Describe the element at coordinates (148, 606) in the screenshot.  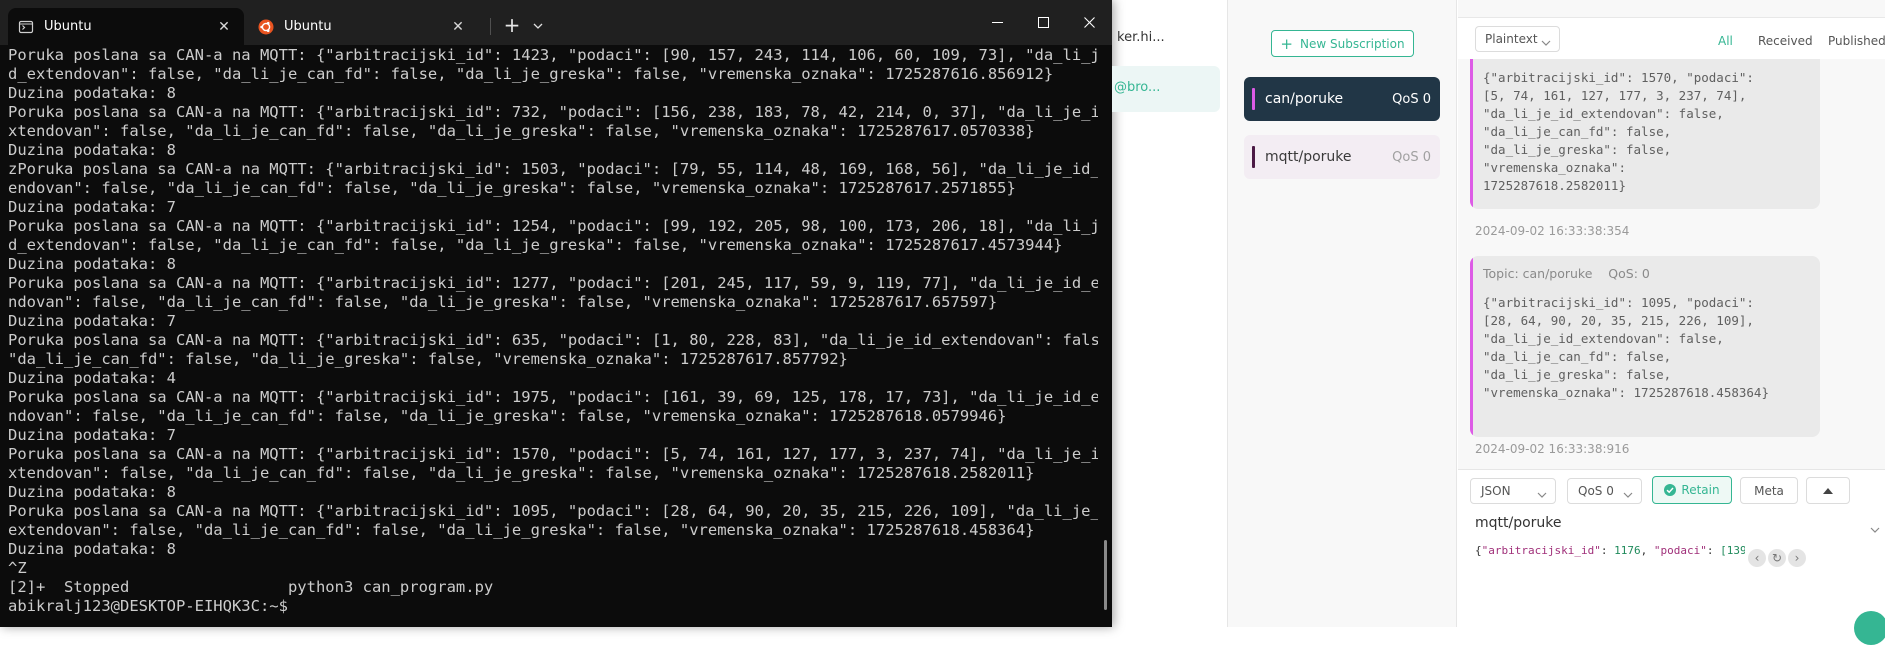
I see `terminal-line: abikralj123@DESKTOP-EIHQK3C:~$` at that location.